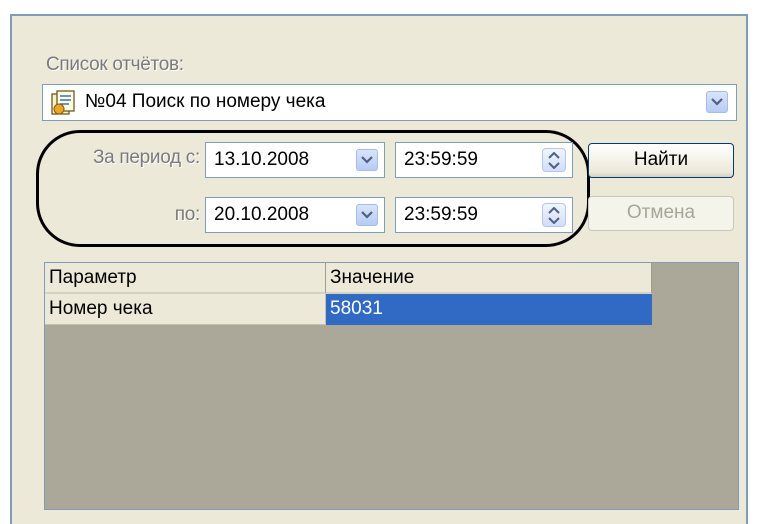 The height and width of the screenshot is (524, 770). Describe the element at coordinates (185, 309) in the screenshot. I see `table-row-param-cell: Номер чека` at that location.